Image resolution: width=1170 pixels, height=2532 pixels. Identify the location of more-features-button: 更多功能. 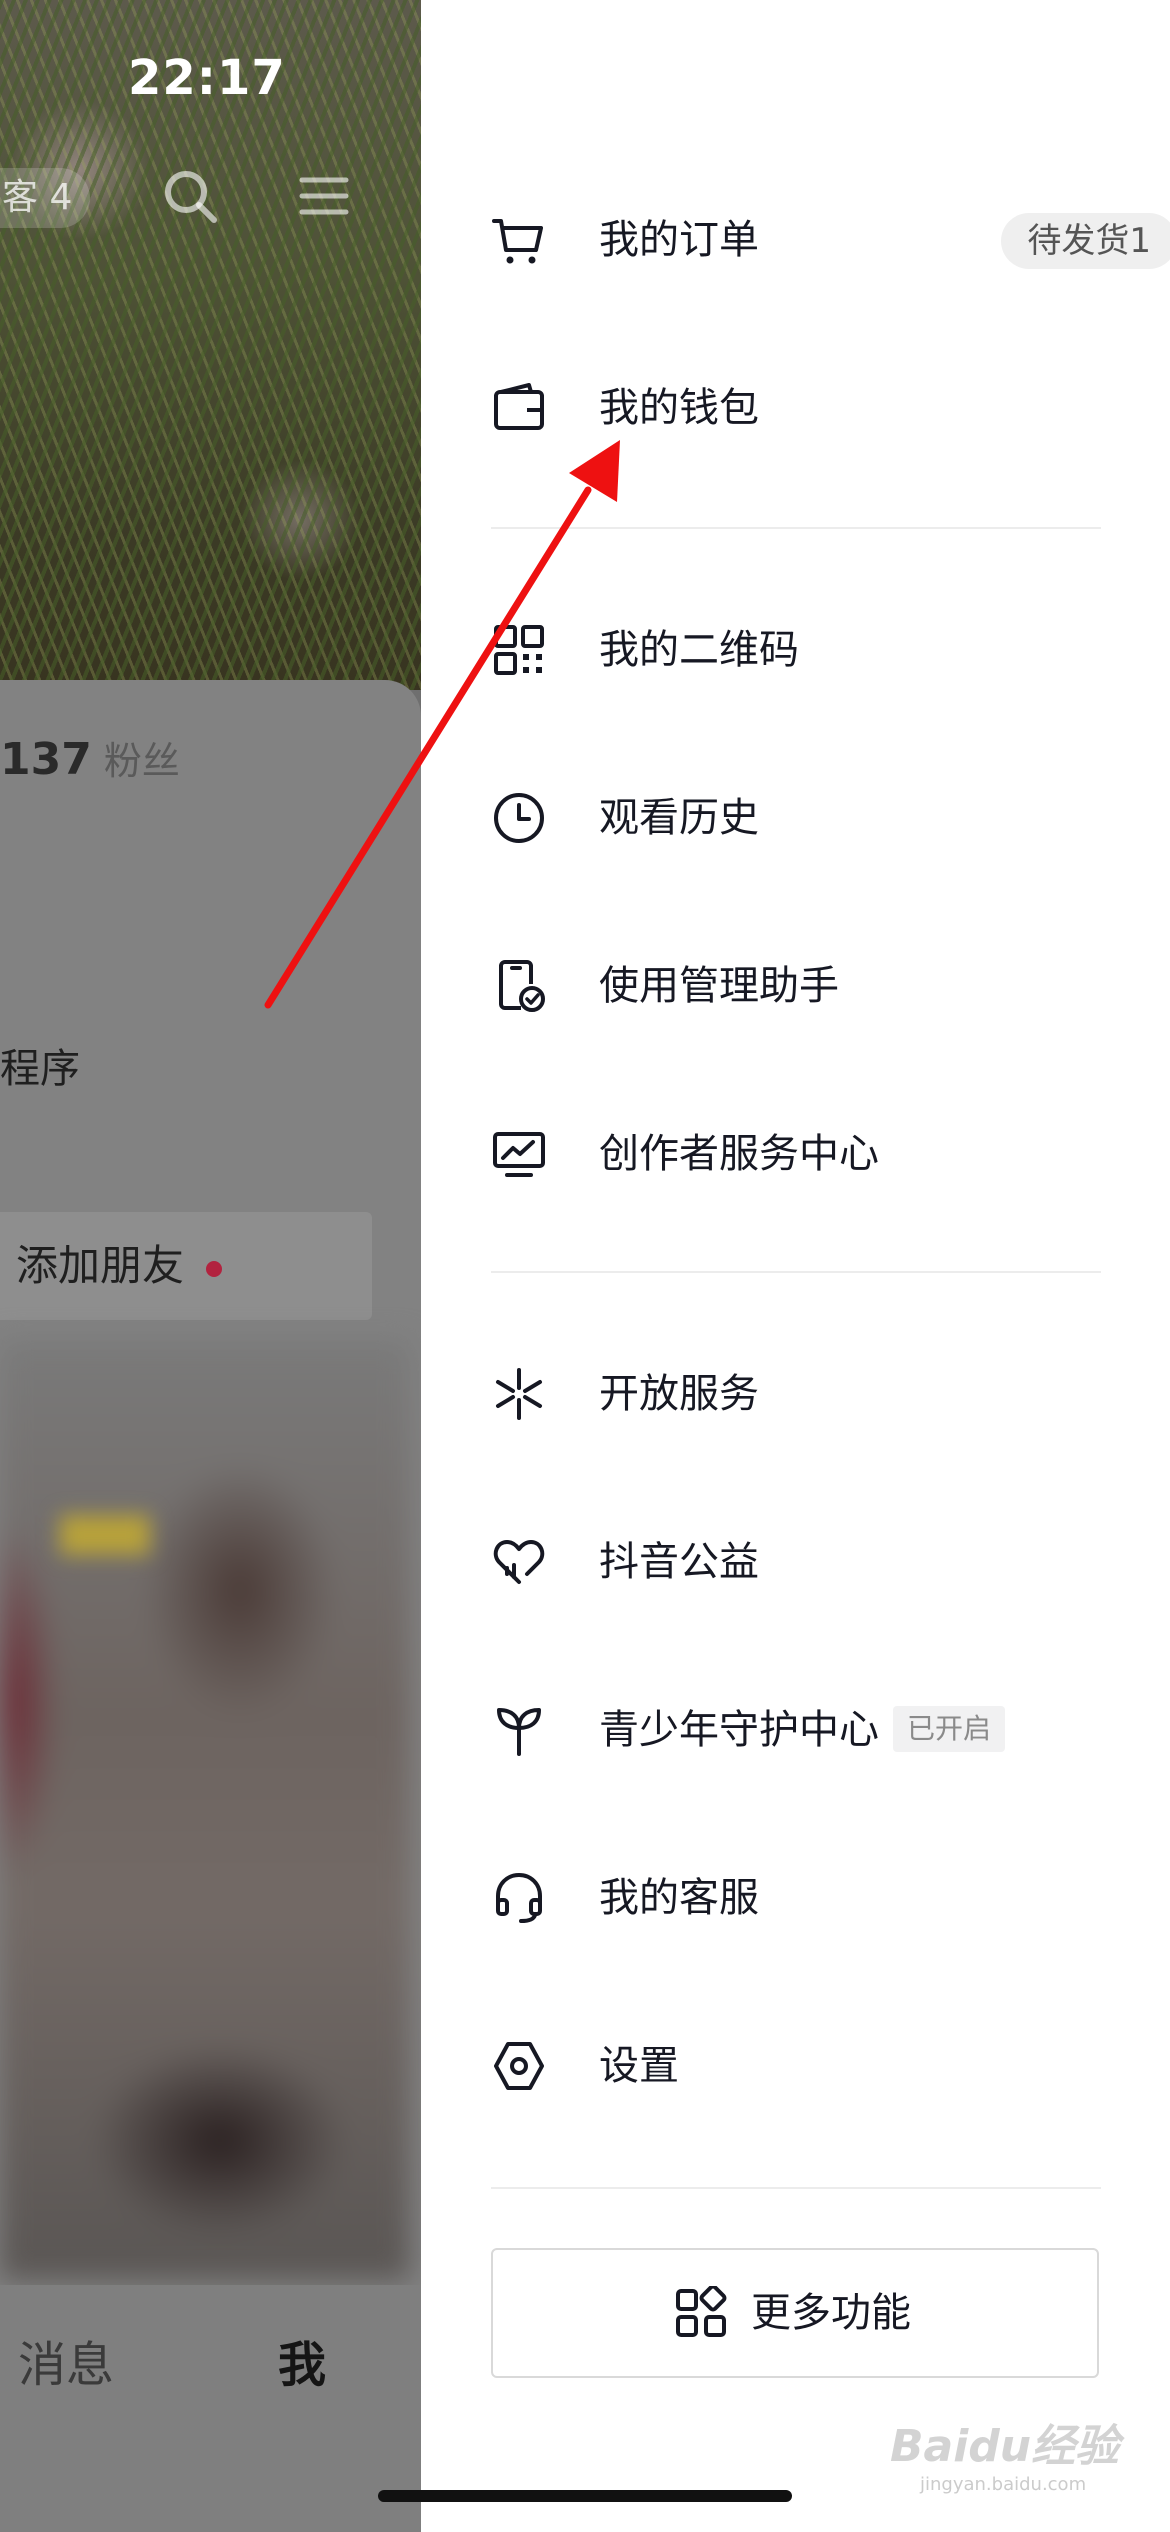
(795, 2313).